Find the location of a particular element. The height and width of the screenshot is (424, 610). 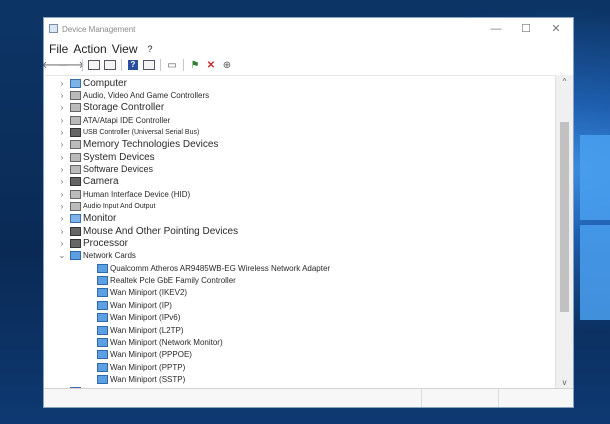

device-label: Wan Miniport (SSTP) is located at coordinates (148, 379).